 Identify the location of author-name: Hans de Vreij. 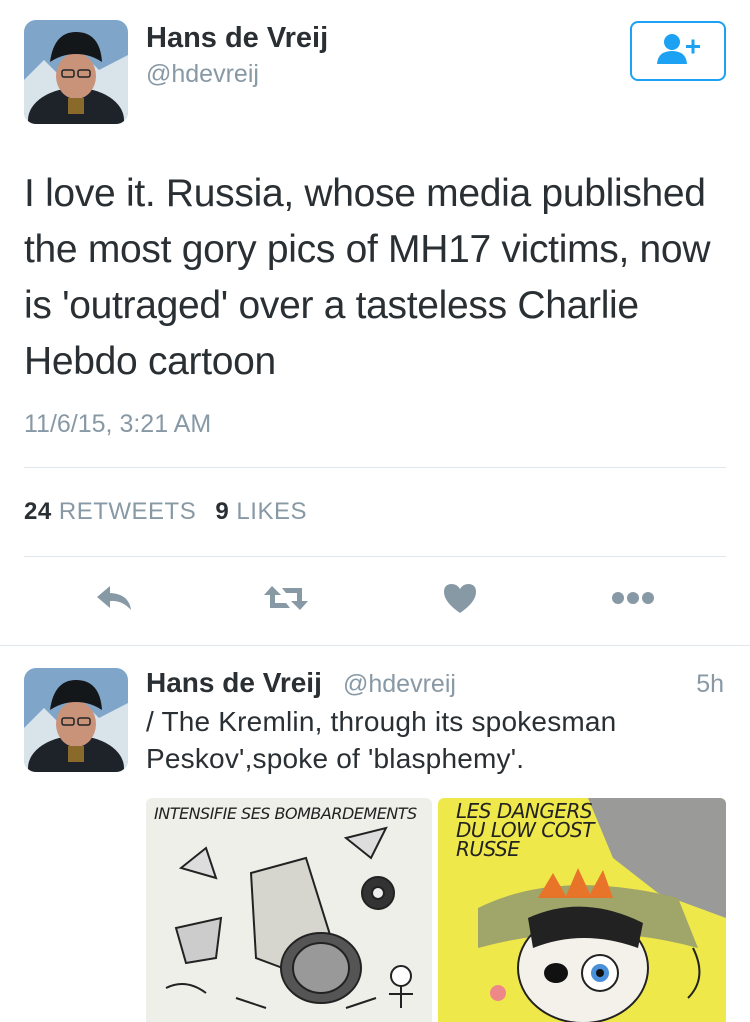
(237, 38).